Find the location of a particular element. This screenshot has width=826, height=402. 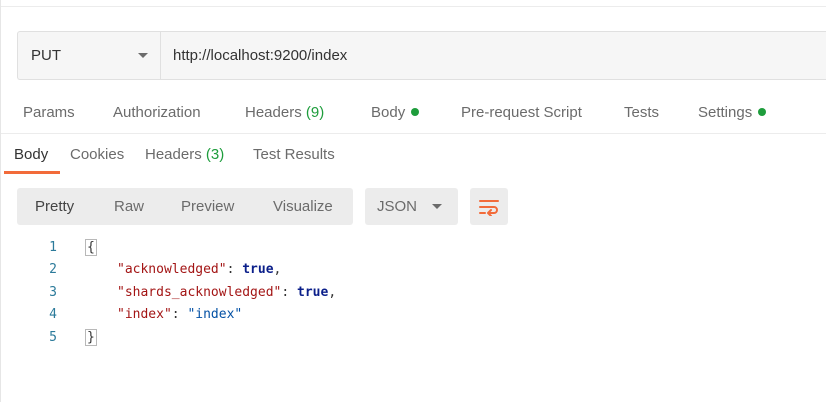

method-select: PUT is located at coordinates (89, 55).